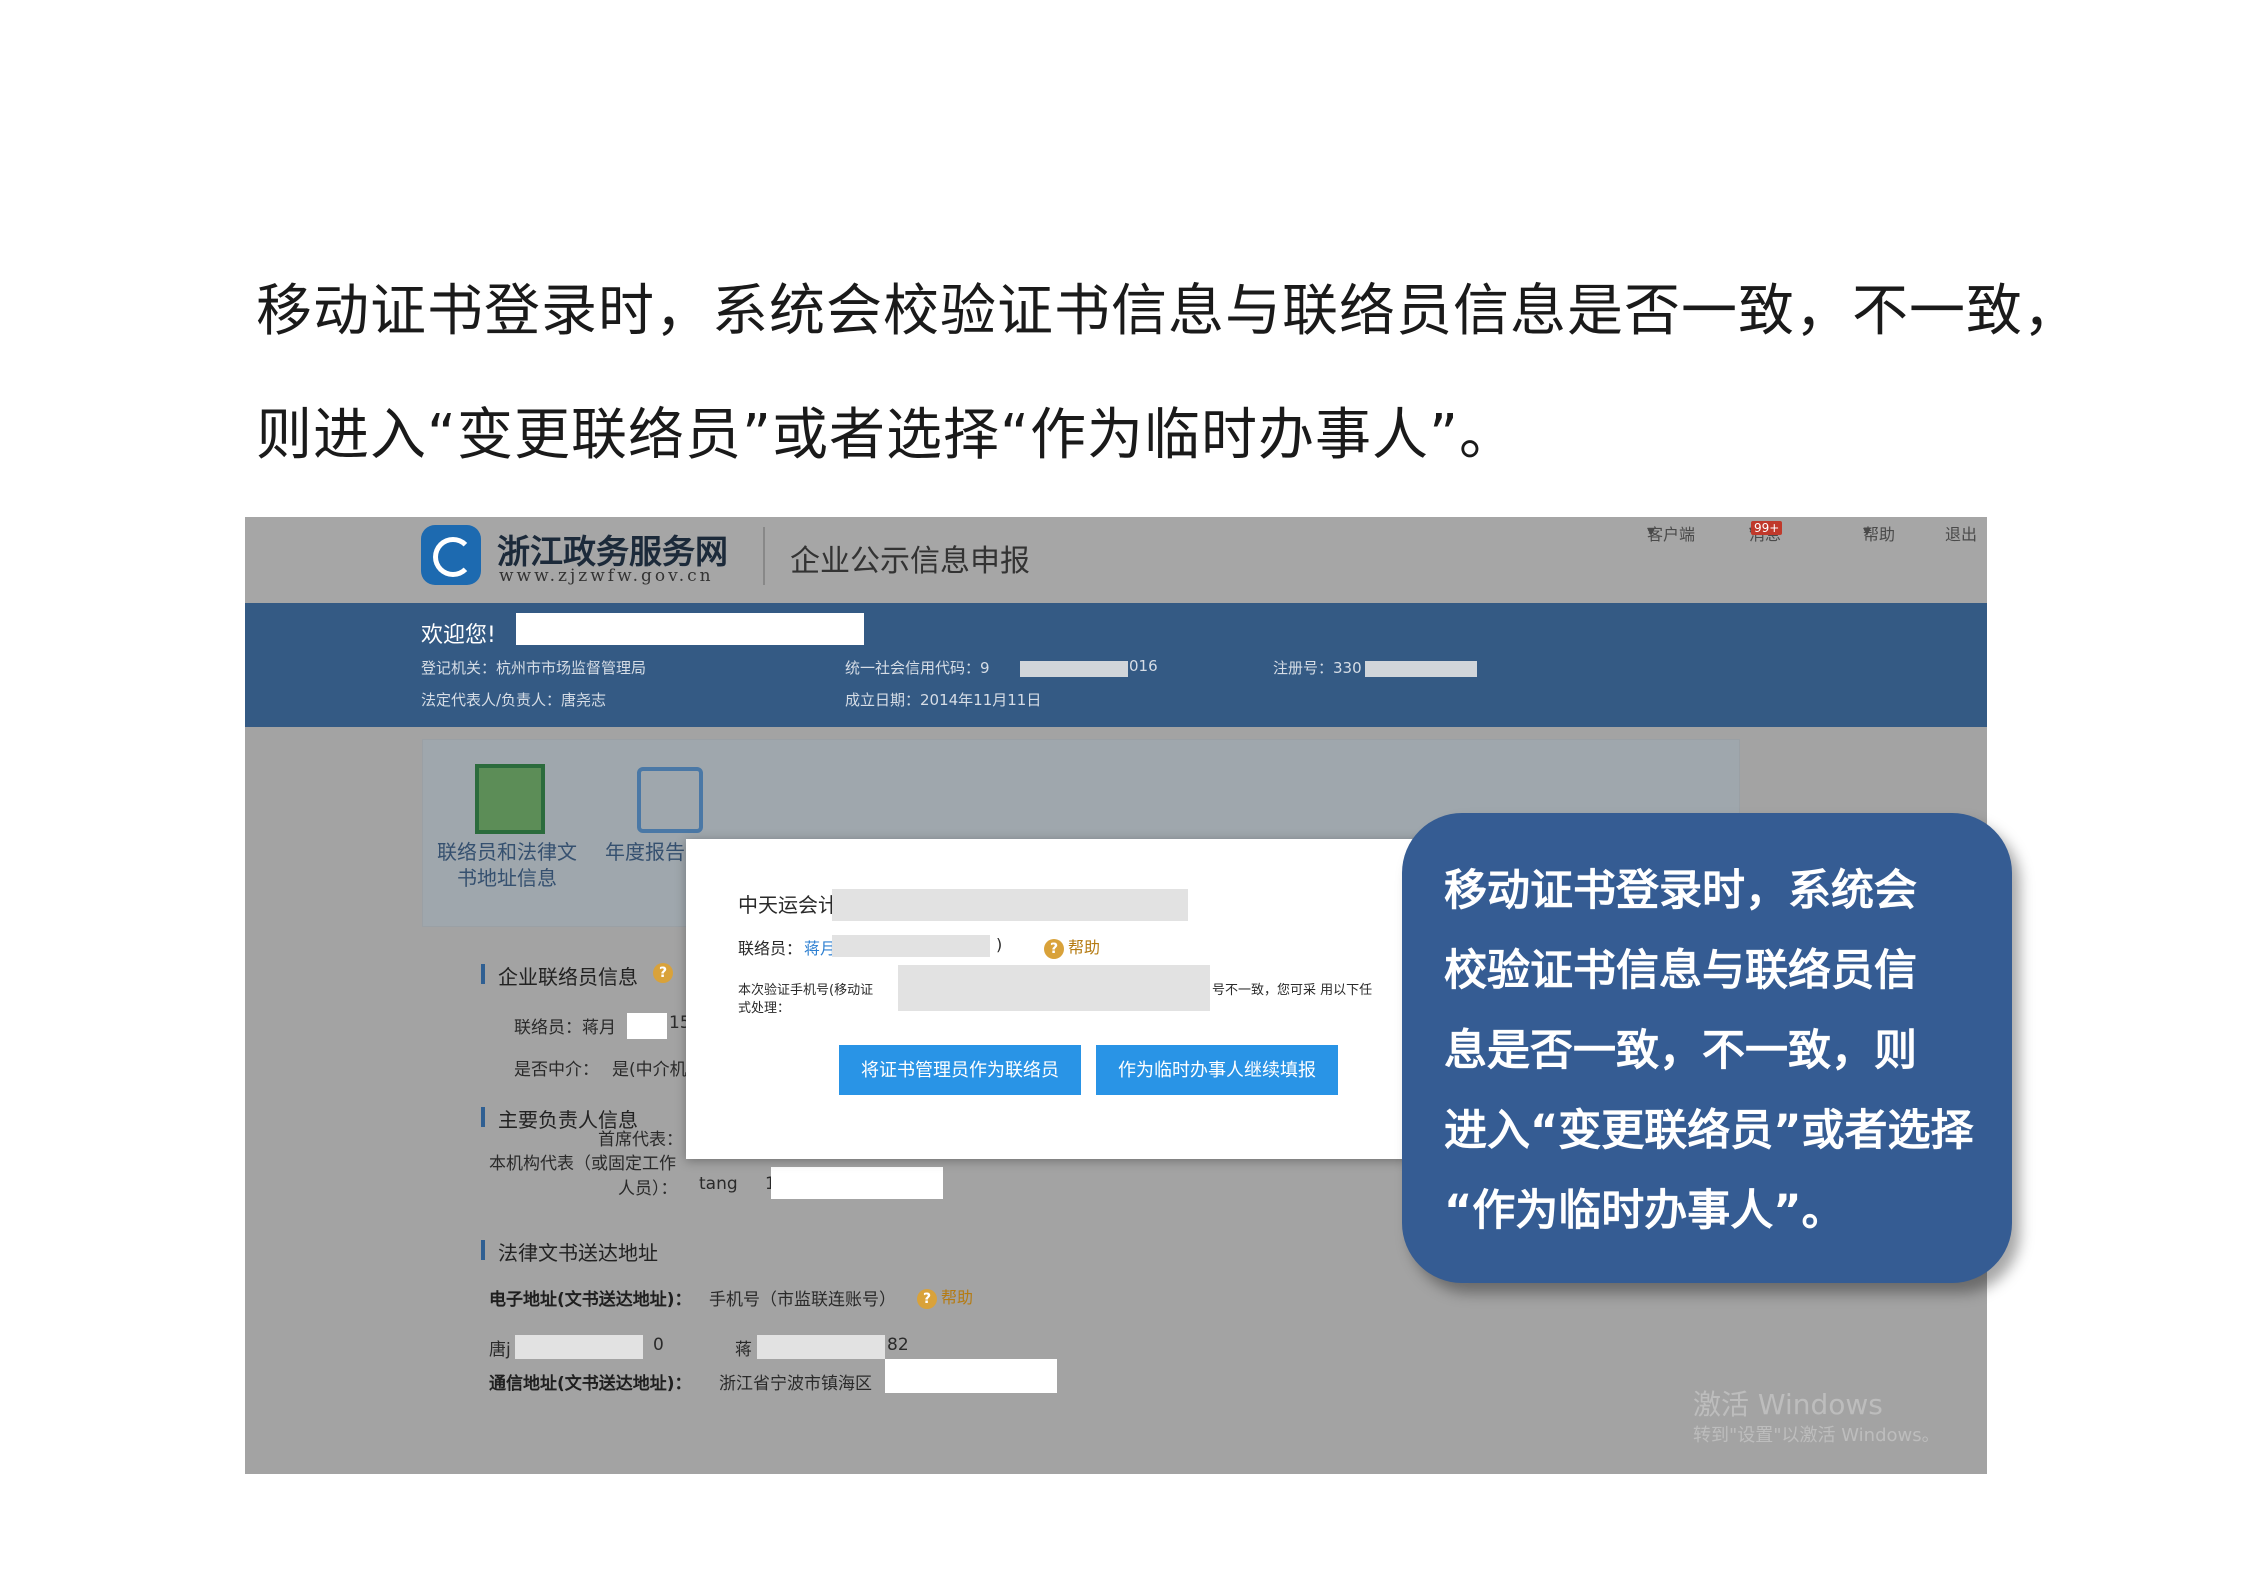 The height and width of the screenshot is (1587, 2245). I want to click on section-contact-title: 企业联络员信息, so click(559, 975).